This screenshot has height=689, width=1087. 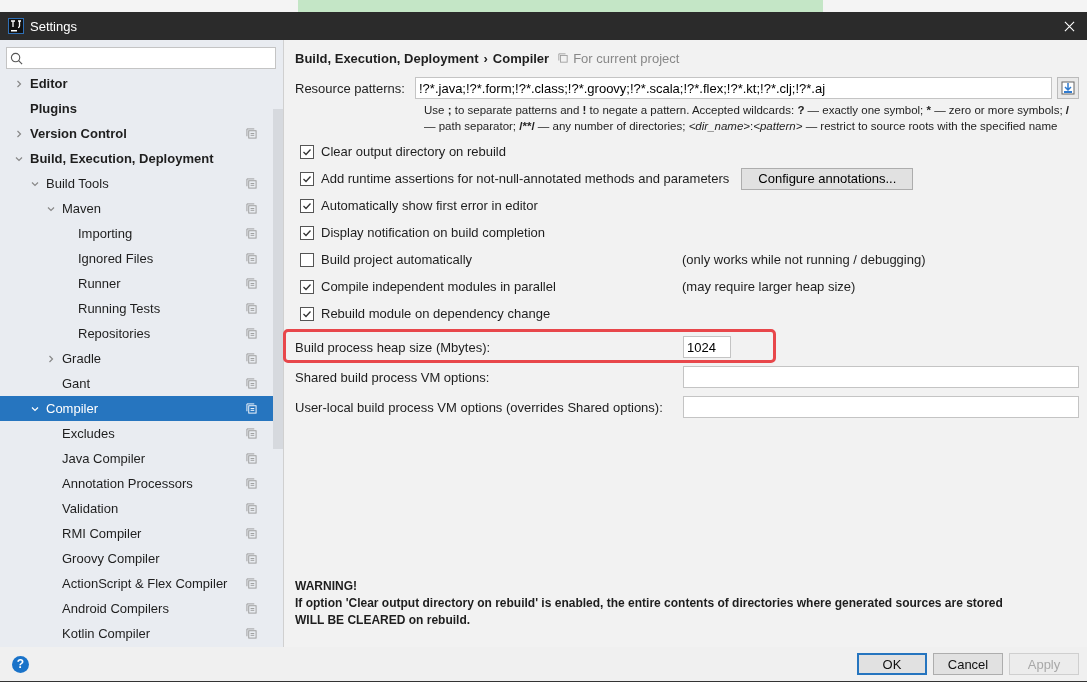 What do you see at coordinates (136, 308) in the screenshot?
I see `tree-item: Running Tests` at bounding box center [136, 308].